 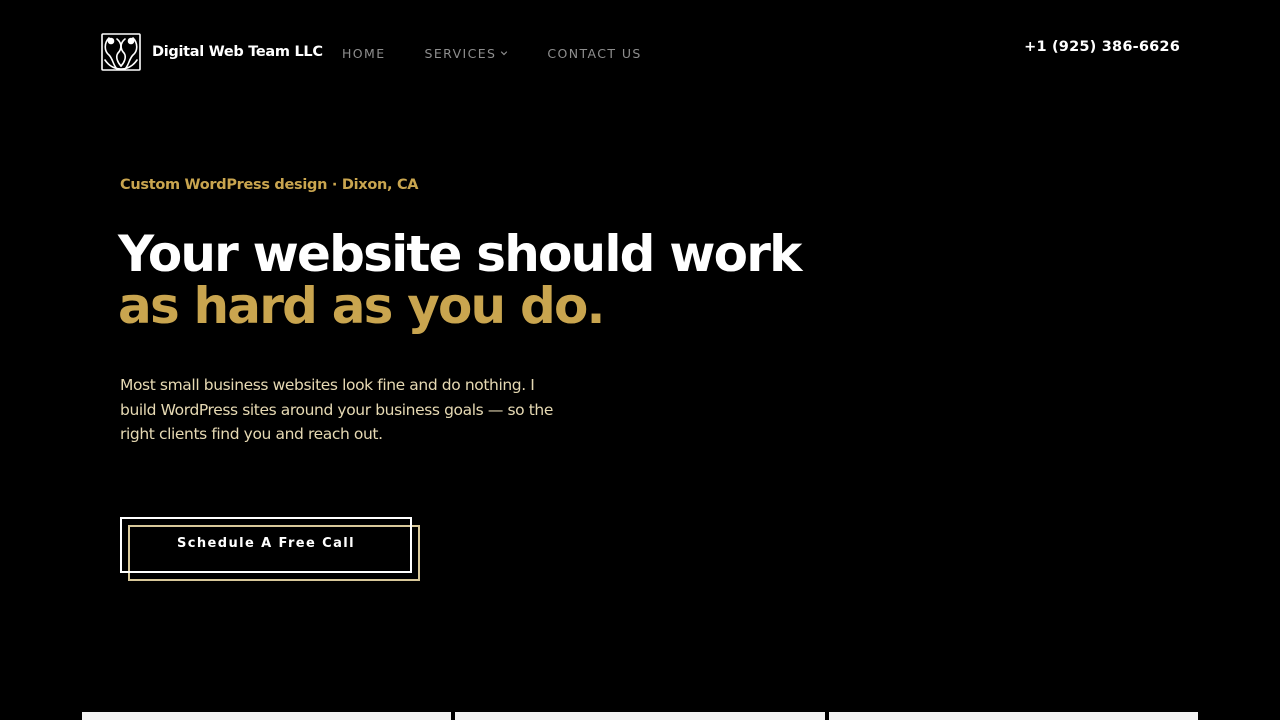 I want to click on brand-home-link: Digital Web Team LLC, so click(x=212, y=52).